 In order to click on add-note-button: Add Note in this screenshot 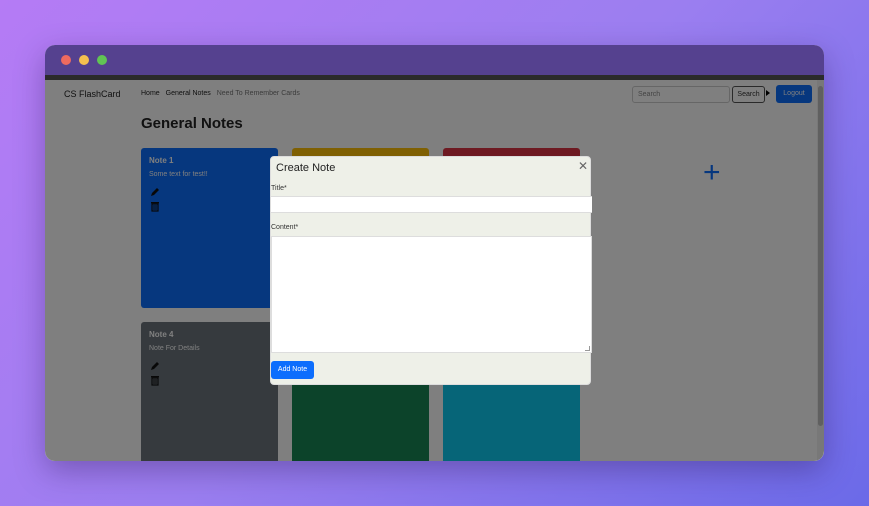, I will do `click(292, 370)`.